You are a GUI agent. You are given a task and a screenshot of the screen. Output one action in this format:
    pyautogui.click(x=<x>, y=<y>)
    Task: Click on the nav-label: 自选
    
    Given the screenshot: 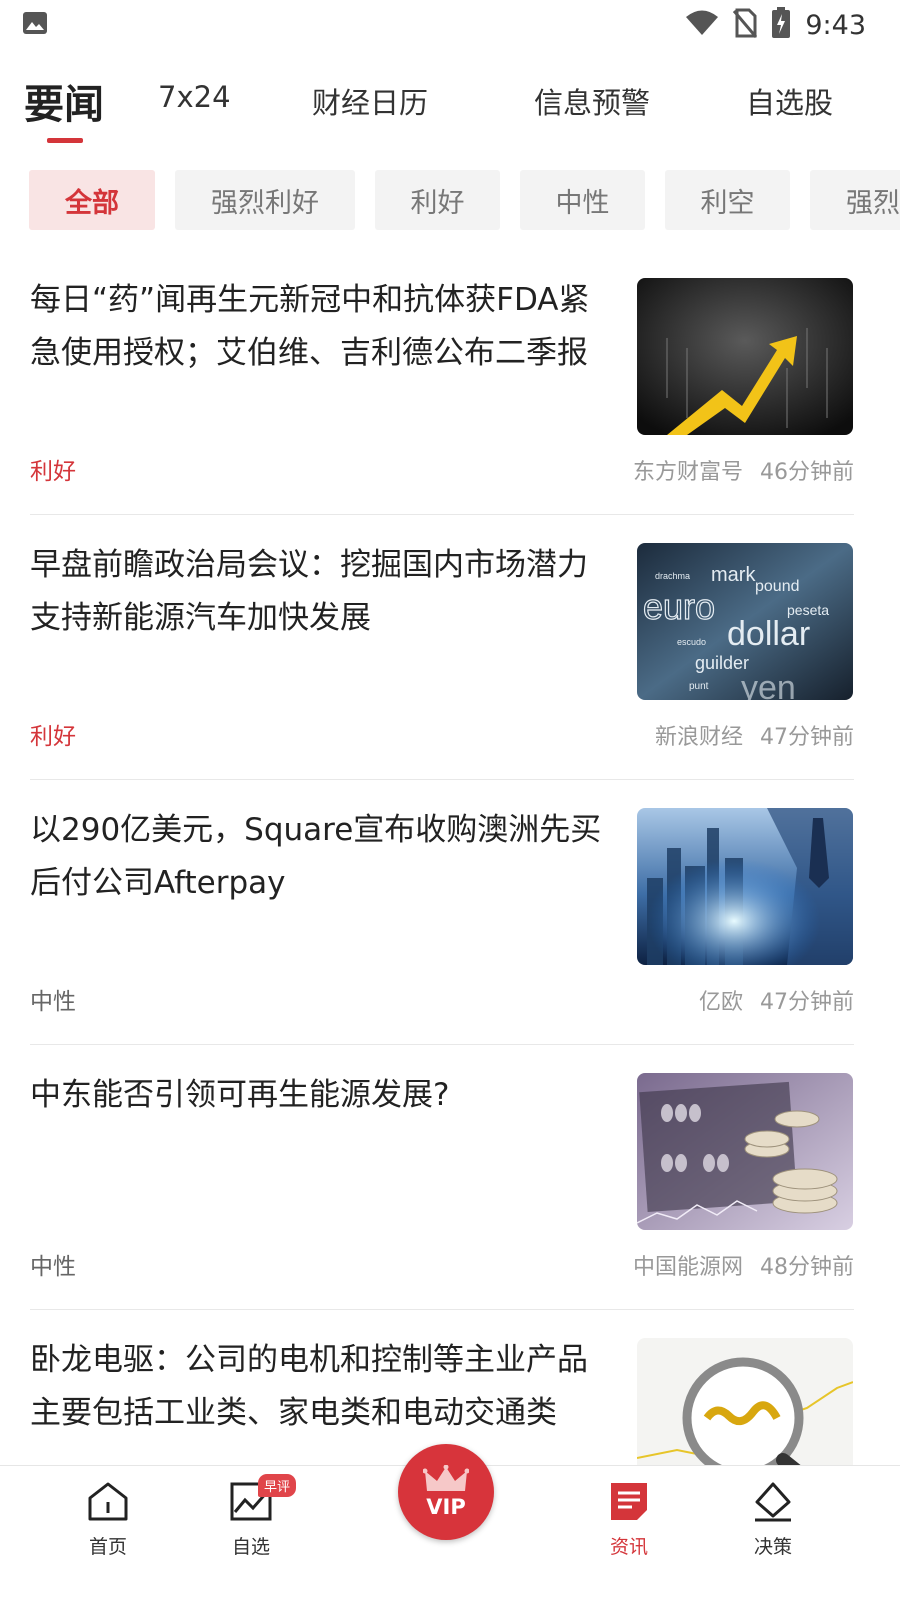 What is the action you would take?
    pyautogui.click(x=250, y=1547)
    